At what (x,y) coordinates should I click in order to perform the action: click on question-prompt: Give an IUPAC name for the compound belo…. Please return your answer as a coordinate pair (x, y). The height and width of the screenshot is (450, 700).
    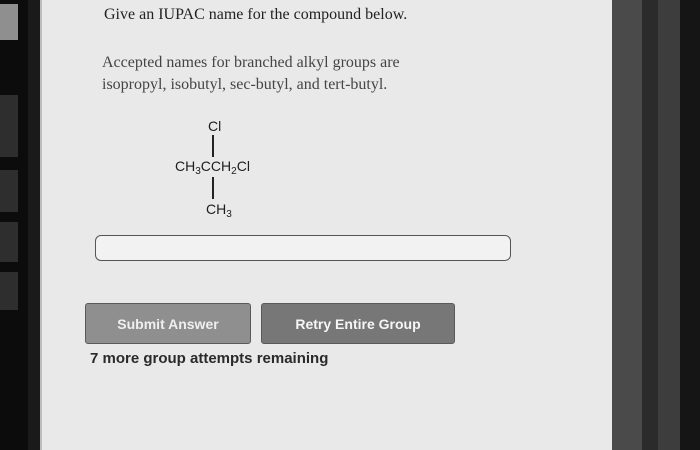
    Looking at the image, I should click on (256, 14).